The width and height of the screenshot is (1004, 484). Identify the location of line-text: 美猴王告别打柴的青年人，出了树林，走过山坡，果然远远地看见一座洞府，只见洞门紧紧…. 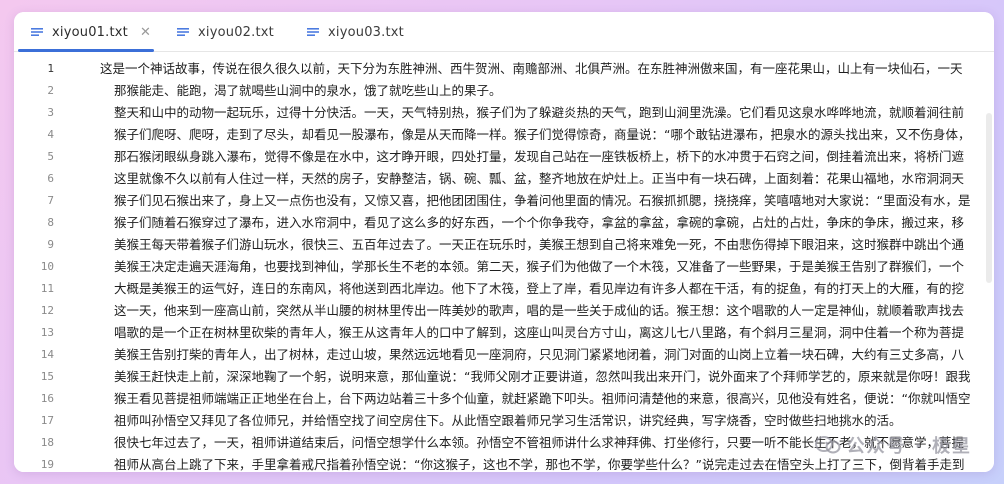
(547, 355).